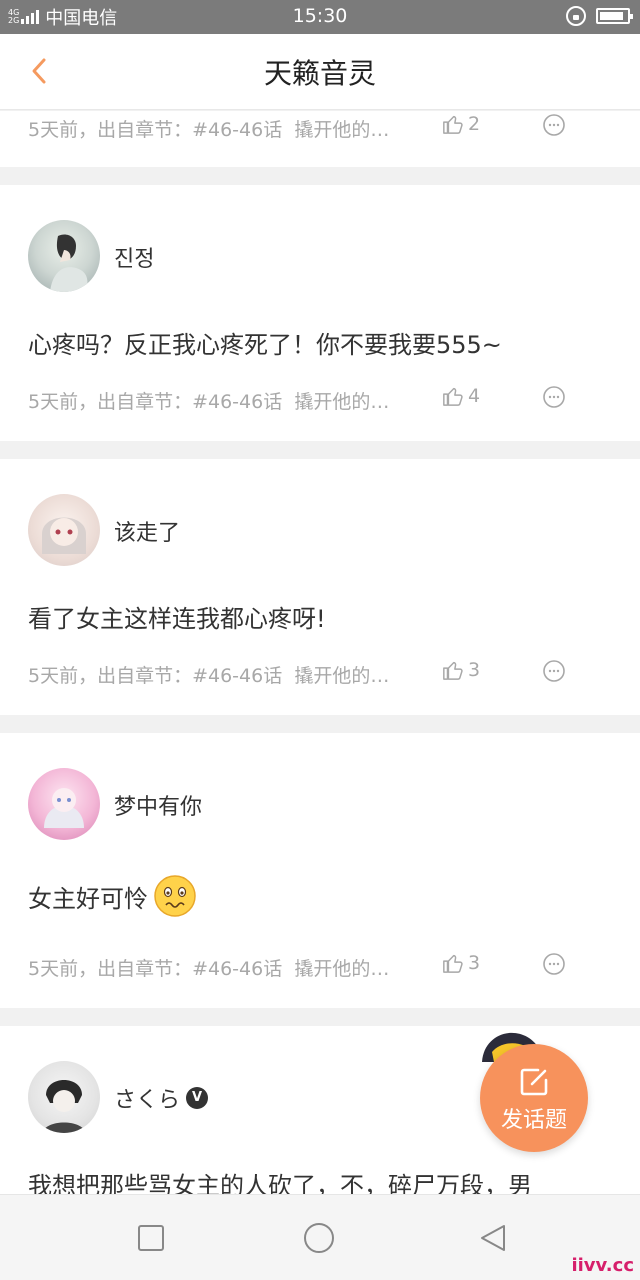  I want to click on post-meta: 5天前，出自章节：#46-46话 撬开他的… 2, so click(334, 128).